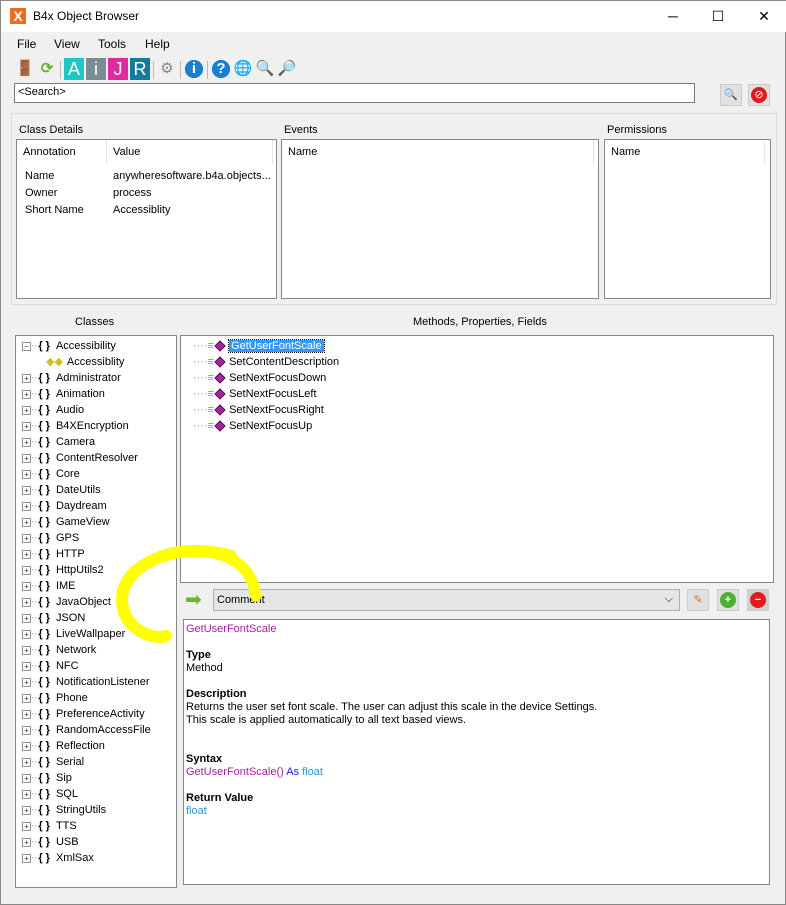 Image resolution: width=786 pixels, height=905 pixels. I want to click on method-item: ····≡ SetContentDescription, so click(266, 362).